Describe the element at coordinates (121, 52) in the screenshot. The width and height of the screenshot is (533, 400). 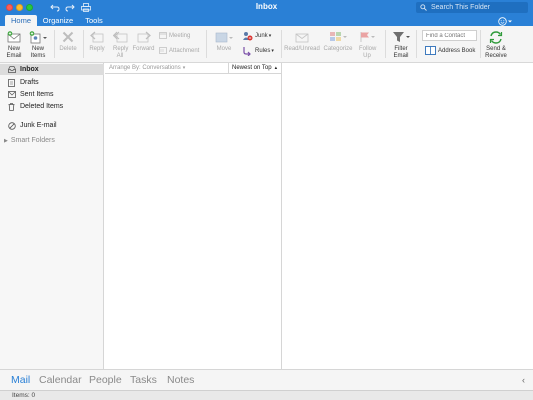
I see `reply-all-label: Reply All` at that location.